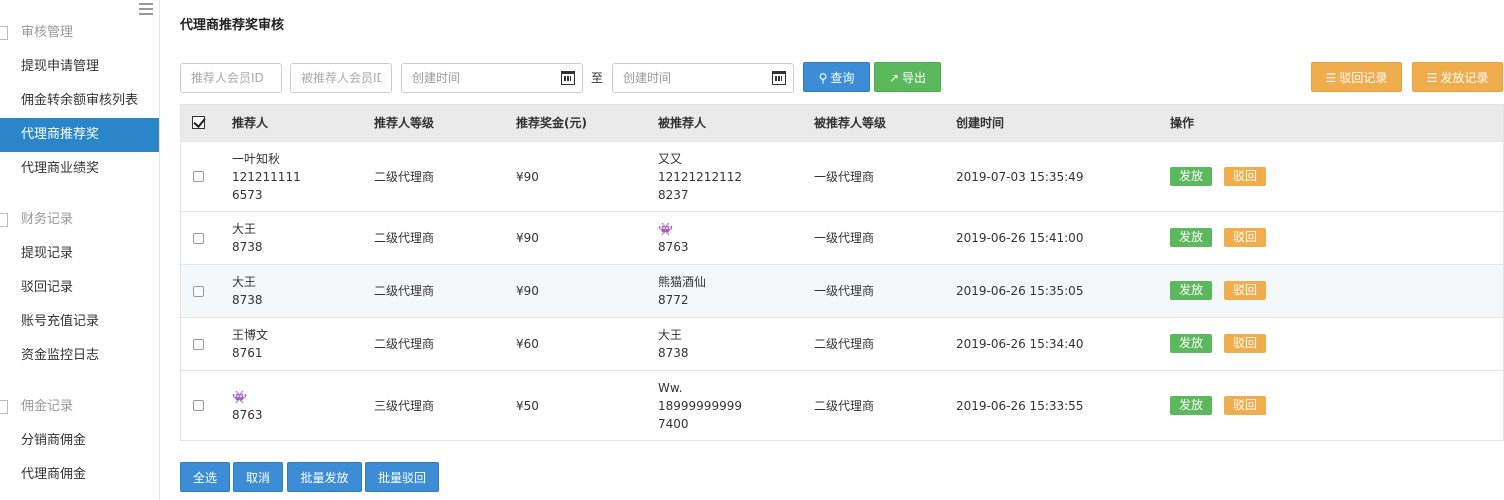 The width and height of the screenshot is (1504, 500). What do you see at coordinates (682, 123) in the screenshot?
I see `header-referee: 被推荐人` at bounding box center [682, 123].